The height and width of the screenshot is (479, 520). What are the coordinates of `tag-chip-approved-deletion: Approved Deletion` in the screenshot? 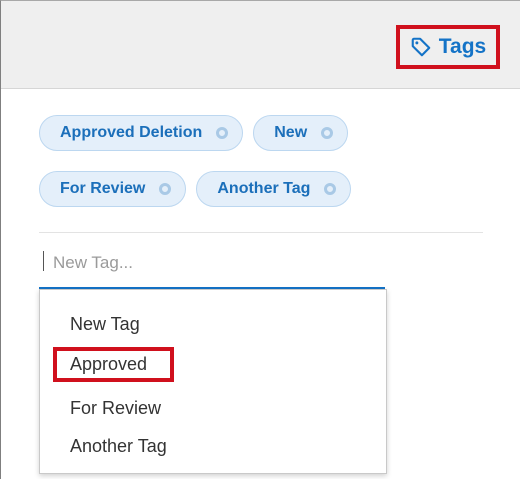 It's located at (141, 133).